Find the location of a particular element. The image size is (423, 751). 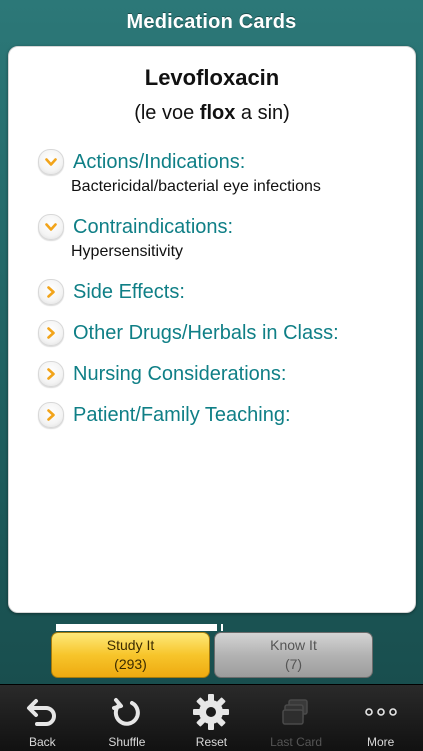

section-other-drugs-herbals: Other Drugs/Herbals in Class: is located at coordinates (212, 333).